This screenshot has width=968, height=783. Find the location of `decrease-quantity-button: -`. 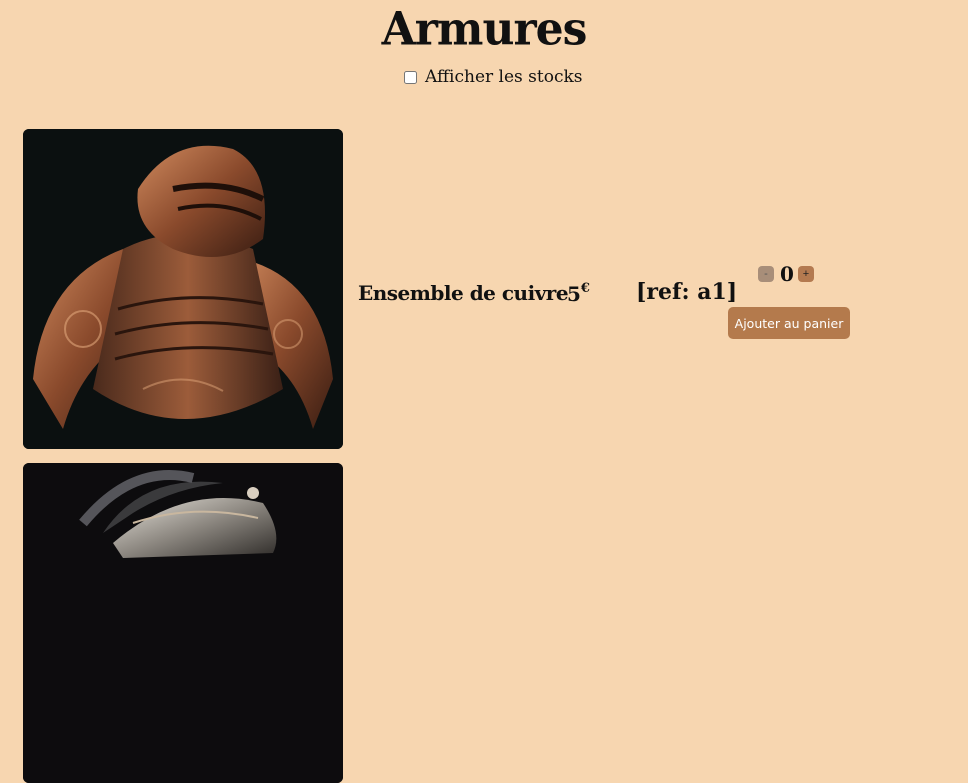

decrease-quantity-button: - is located at coordinates (766, 274).